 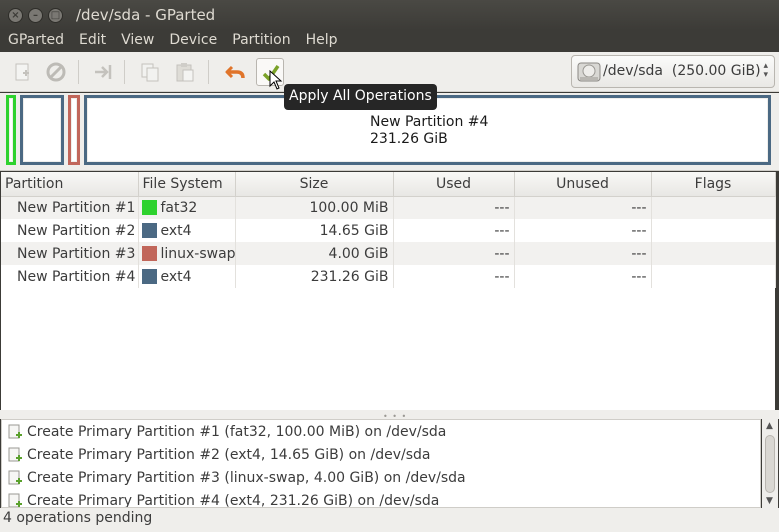 I want to click on cell-size: 14.65 GiB, so click(x=314, y=230).